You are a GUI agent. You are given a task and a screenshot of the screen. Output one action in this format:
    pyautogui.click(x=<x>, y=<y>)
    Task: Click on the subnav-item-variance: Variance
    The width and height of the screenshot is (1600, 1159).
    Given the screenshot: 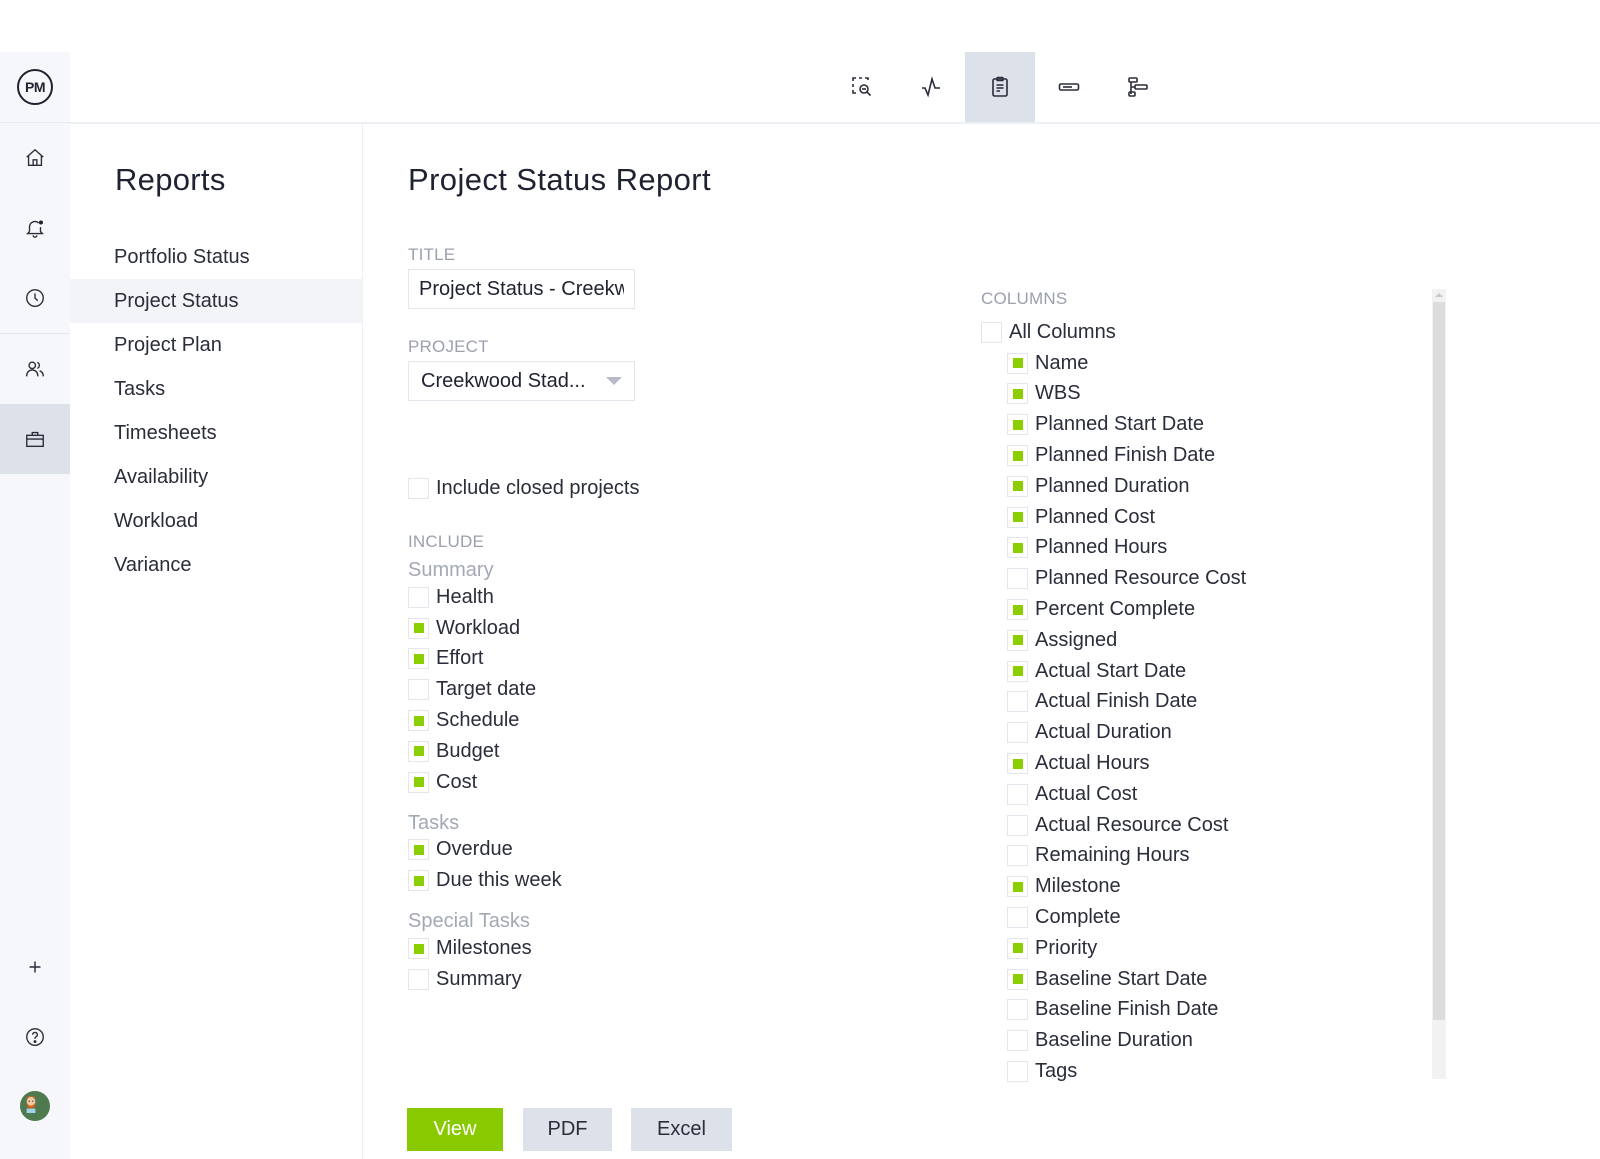 What is the action you would take?
    pyautogui.click(x=216, y=565)
    